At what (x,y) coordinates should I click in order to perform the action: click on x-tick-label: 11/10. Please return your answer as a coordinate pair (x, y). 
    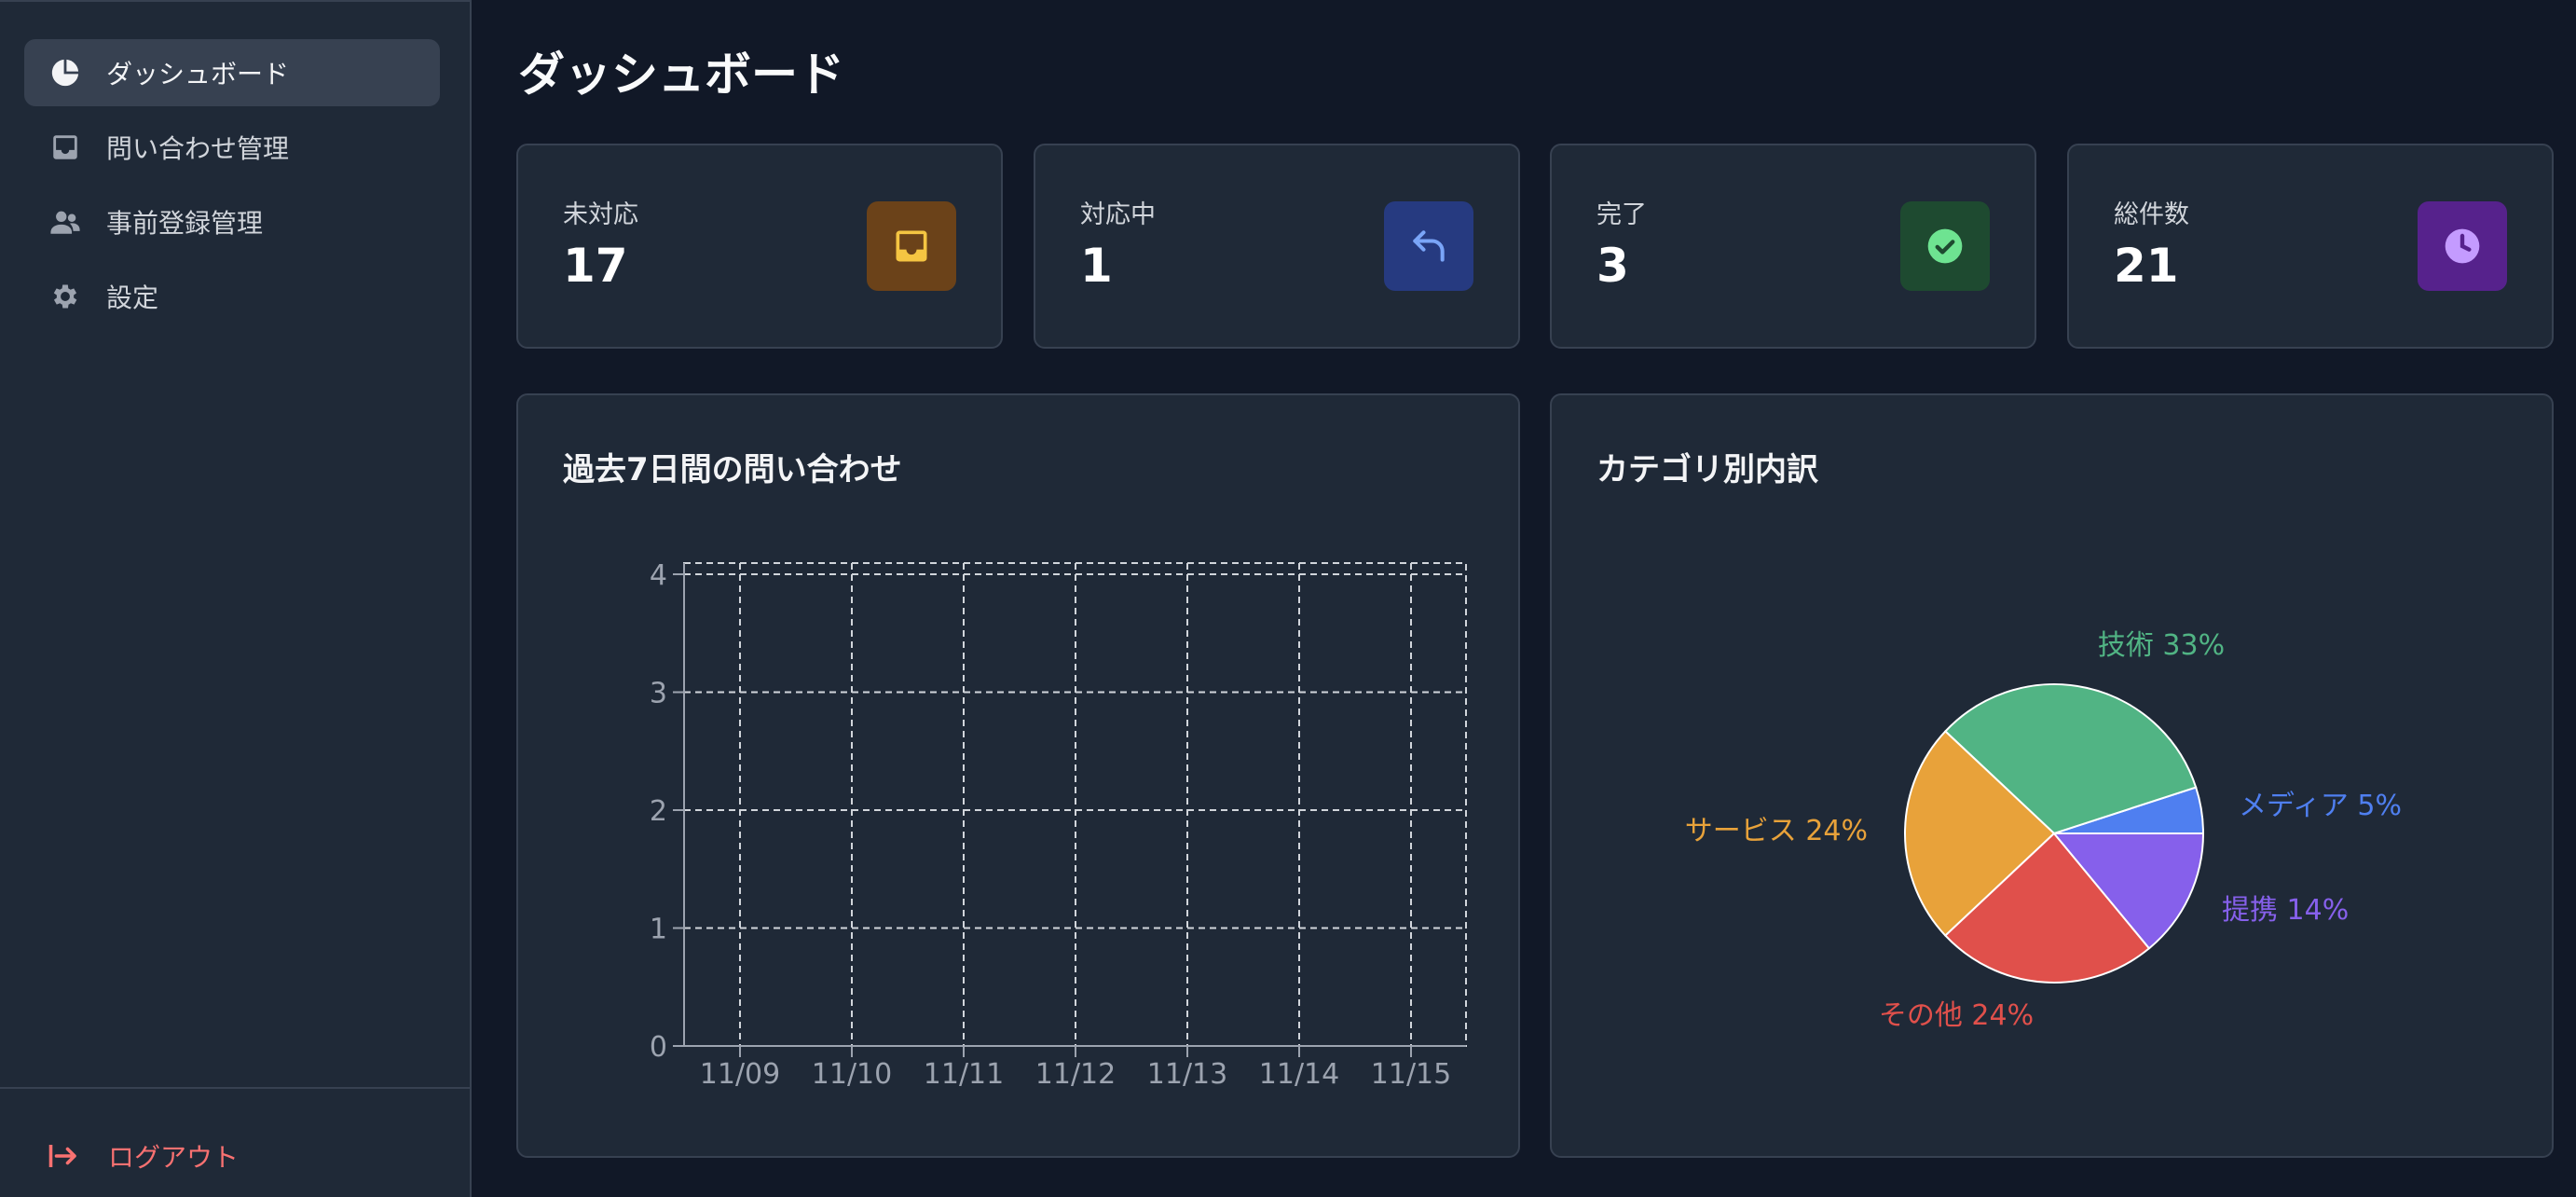
    Looking at the image, I should click on (852, 1074).